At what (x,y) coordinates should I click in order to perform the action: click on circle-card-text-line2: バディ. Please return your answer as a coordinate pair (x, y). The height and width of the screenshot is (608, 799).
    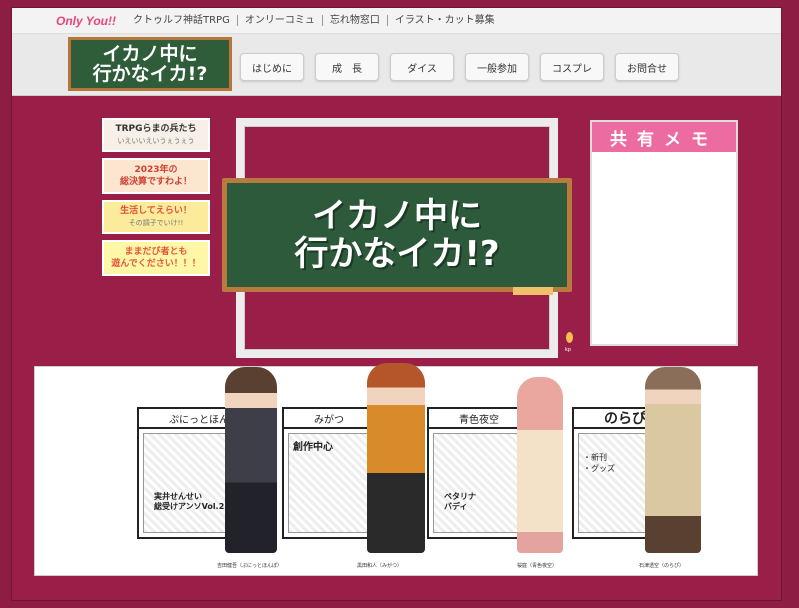
    Looking at the image, I should click on (456, 506).